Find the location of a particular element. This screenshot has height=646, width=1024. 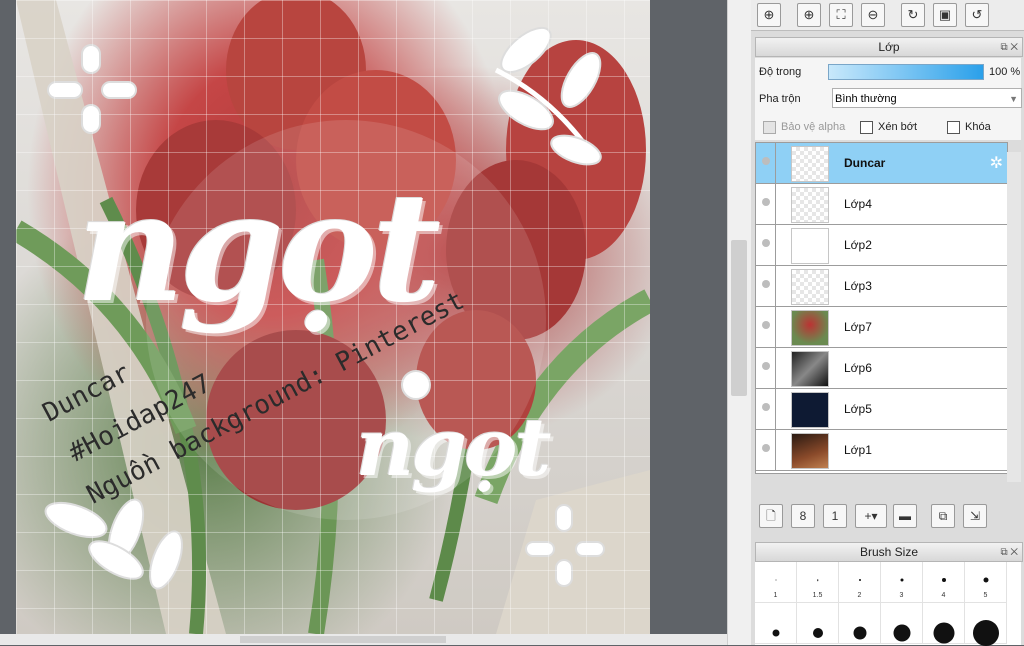

fullscreen-icon: ▣ is located at coordinates (945, 15).